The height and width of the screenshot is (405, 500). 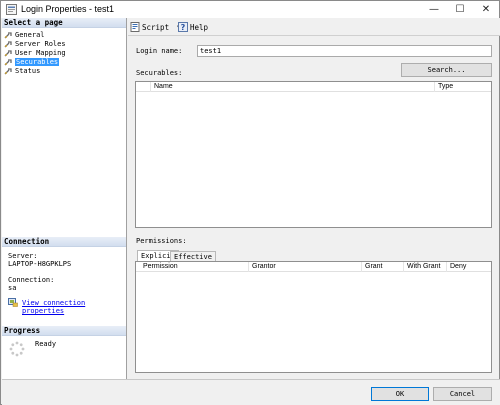 I want to click on page-item-label: Status, so click(x=28, y=71).